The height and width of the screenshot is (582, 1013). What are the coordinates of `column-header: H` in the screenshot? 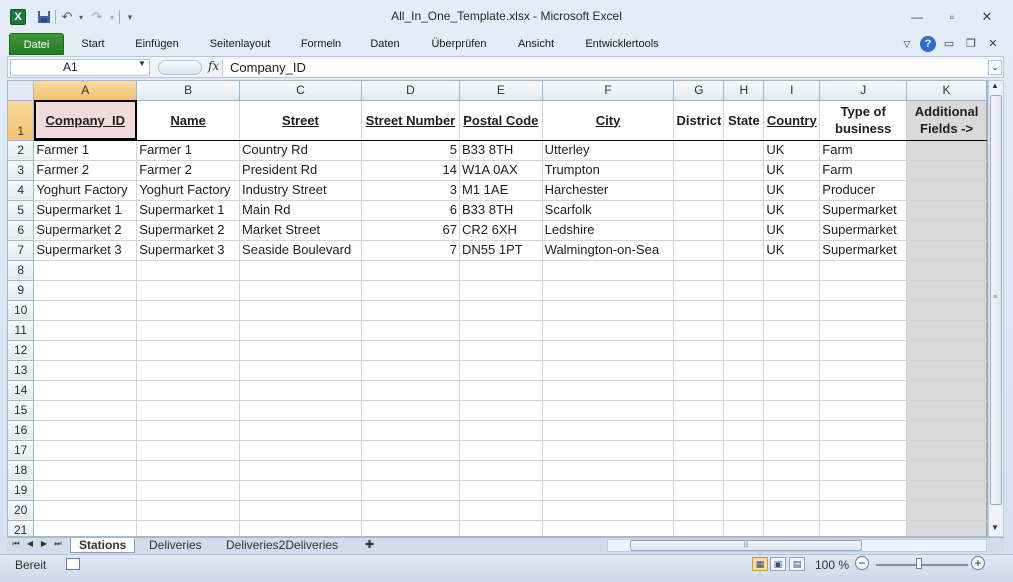 It's located at (744, 91).